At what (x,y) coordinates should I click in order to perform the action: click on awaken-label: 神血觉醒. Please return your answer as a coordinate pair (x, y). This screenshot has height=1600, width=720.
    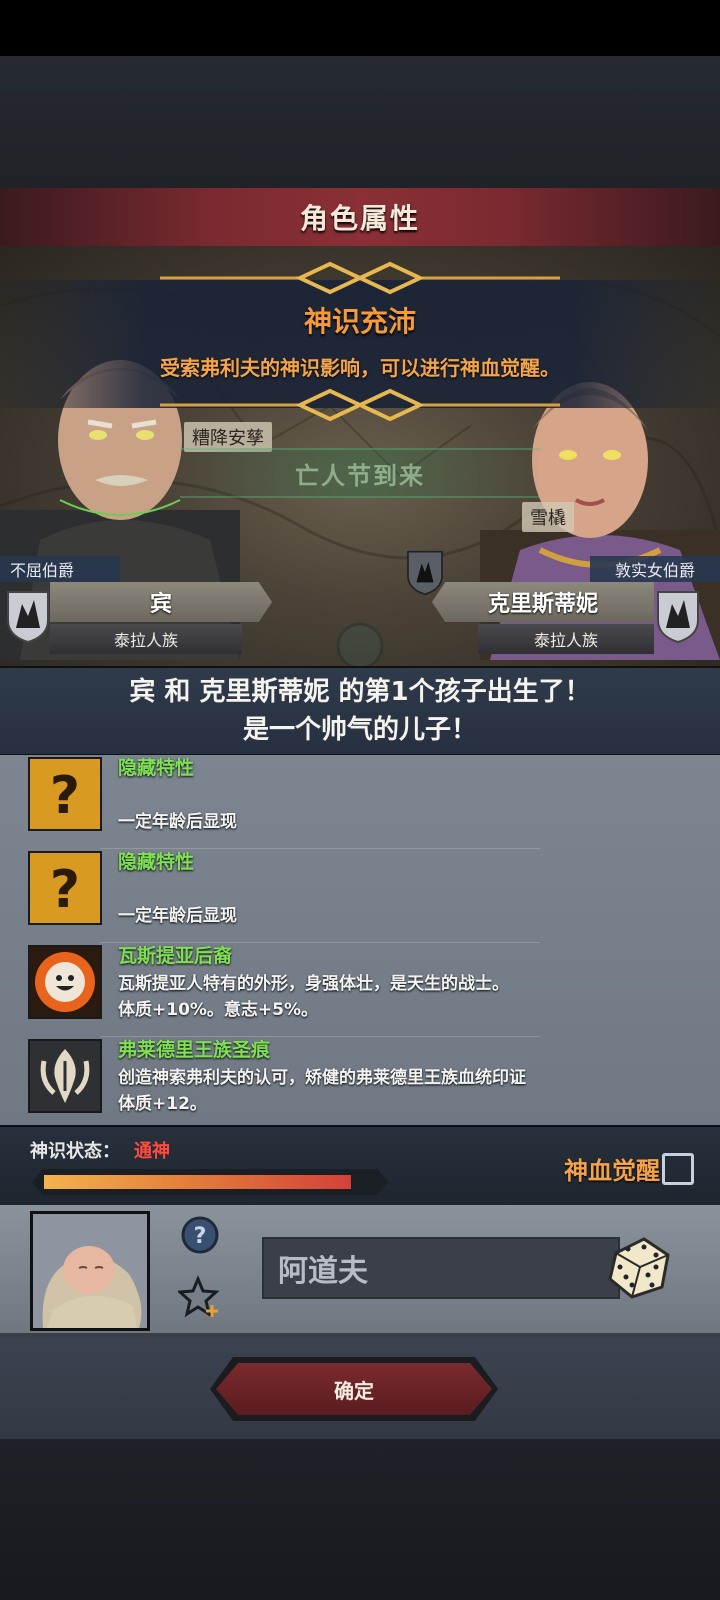
    Looking at the image, I should click on (612, 1171).